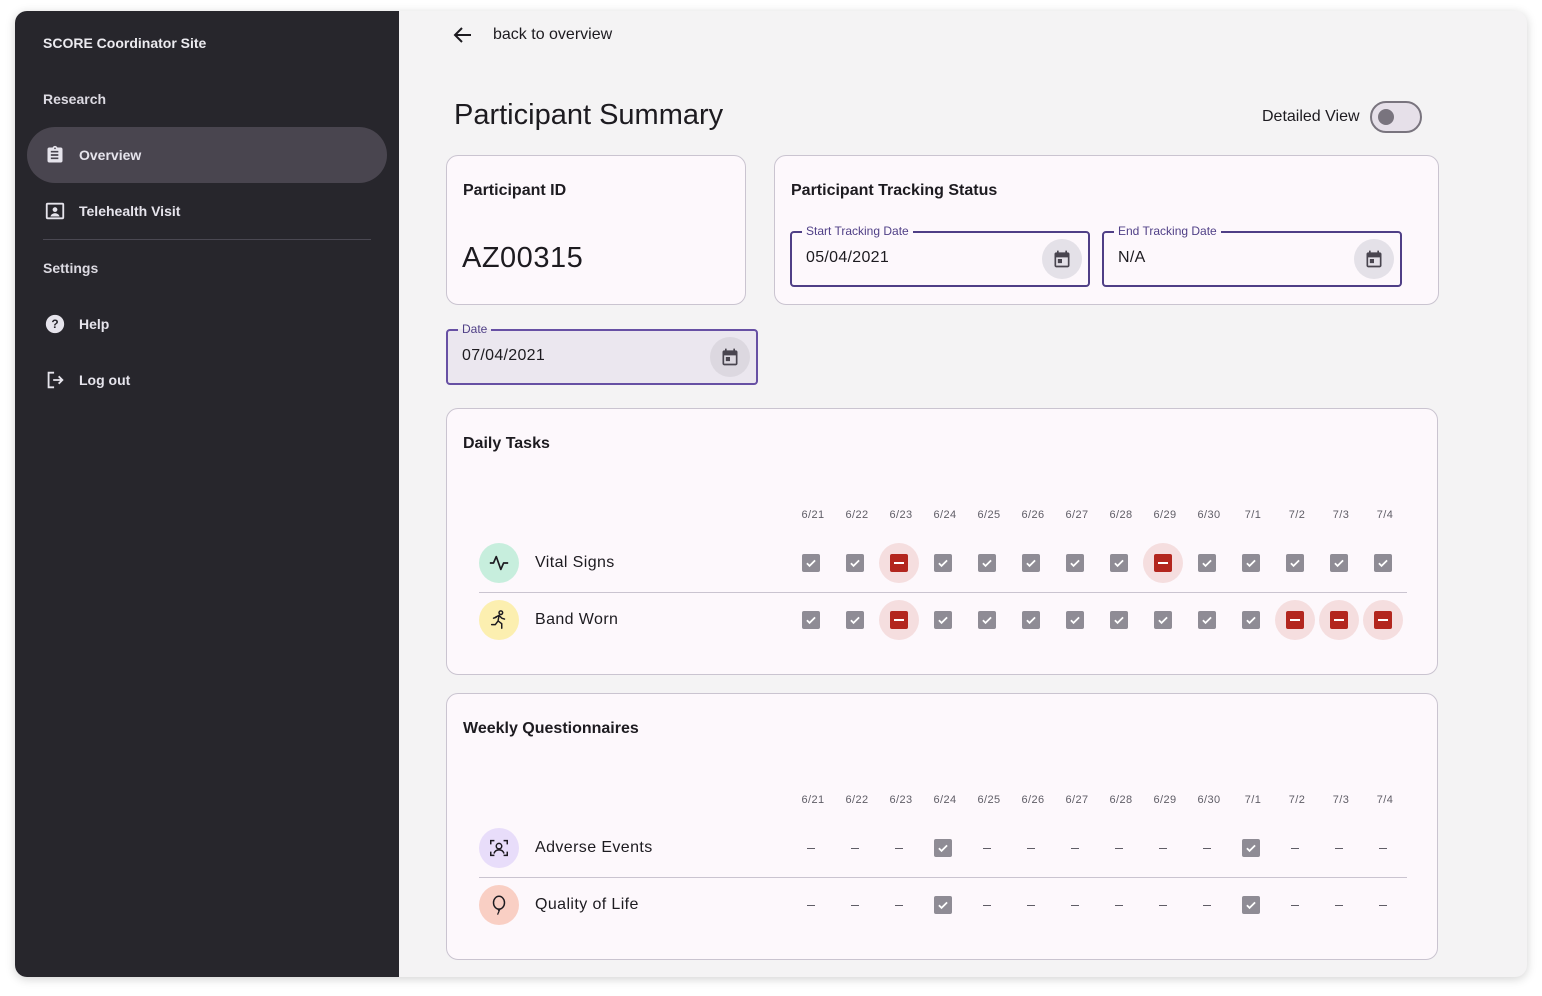 The height and width of the screenshot is (996, 1542). I want to click on task-row-label: Adverse Events, so click(594, 847).